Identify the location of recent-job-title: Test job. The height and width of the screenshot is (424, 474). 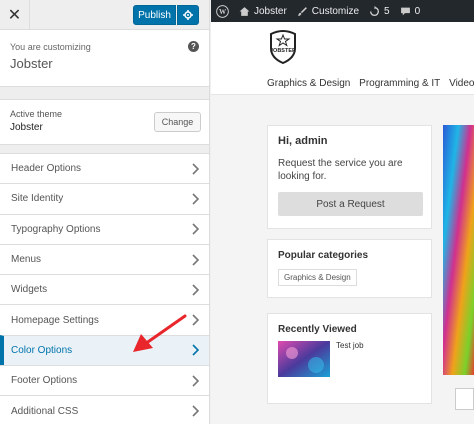
(350, 359).